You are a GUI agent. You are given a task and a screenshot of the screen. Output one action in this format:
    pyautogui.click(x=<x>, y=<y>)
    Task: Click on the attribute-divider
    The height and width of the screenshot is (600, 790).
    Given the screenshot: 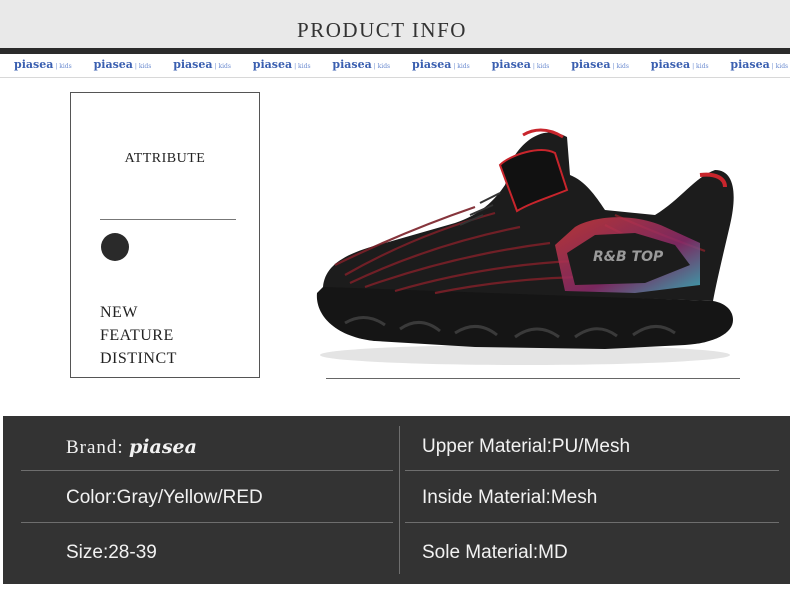 What is the action you would take?
    pyautogui.click(x=168, y=219)
    